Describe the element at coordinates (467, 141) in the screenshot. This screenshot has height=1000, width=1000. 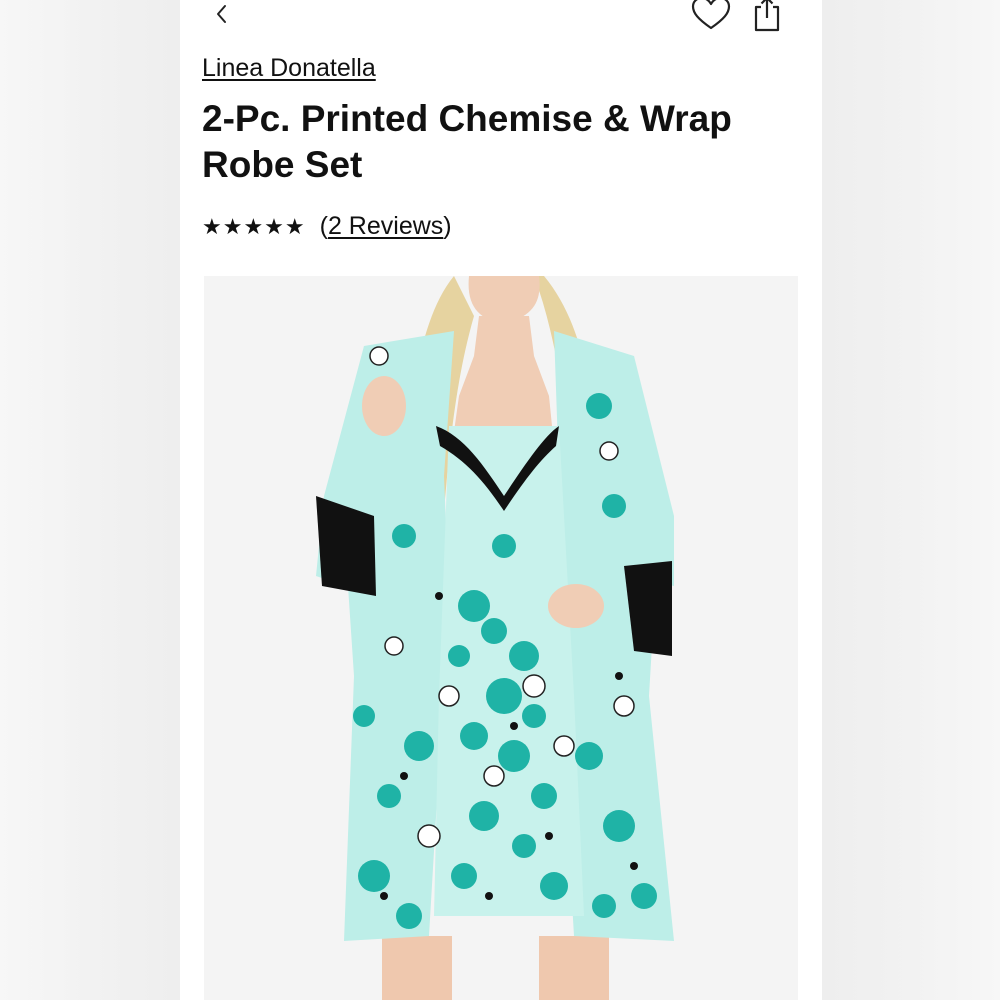
I see `product-title: 2-Pc. Printed Chemise & Wrap Robe Set` at that location.